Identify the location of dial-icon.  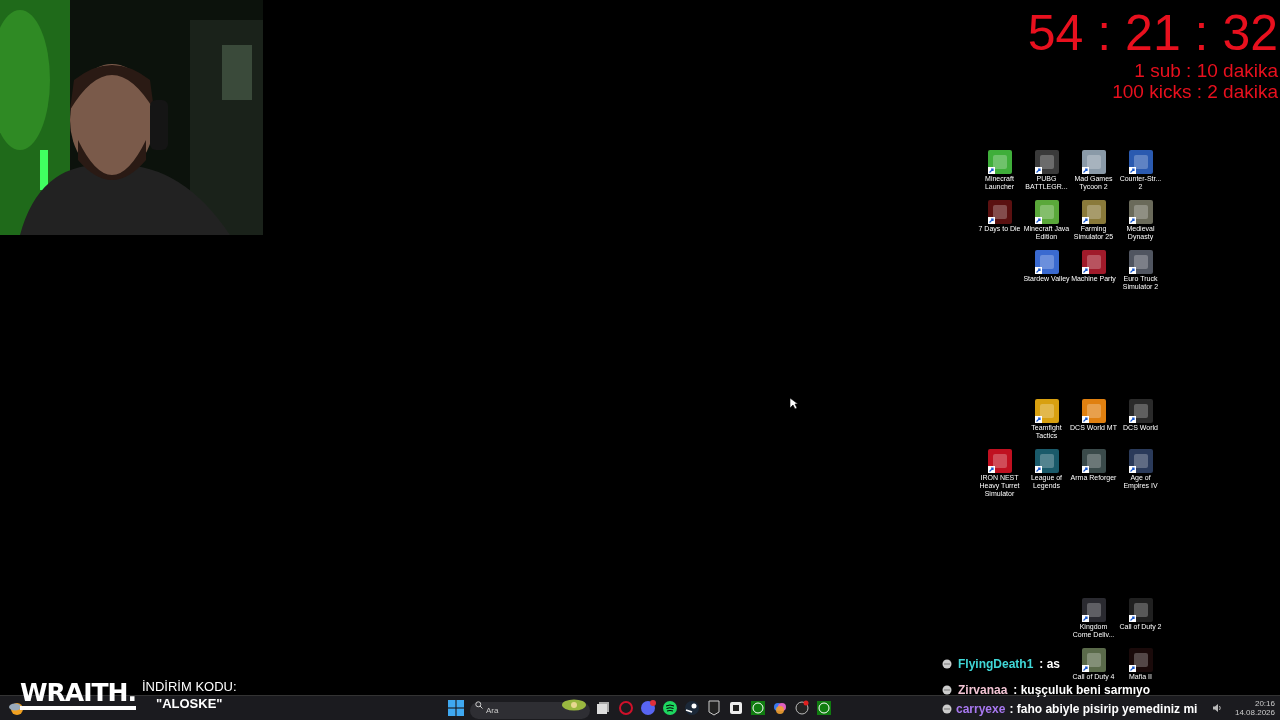
(802, 708).